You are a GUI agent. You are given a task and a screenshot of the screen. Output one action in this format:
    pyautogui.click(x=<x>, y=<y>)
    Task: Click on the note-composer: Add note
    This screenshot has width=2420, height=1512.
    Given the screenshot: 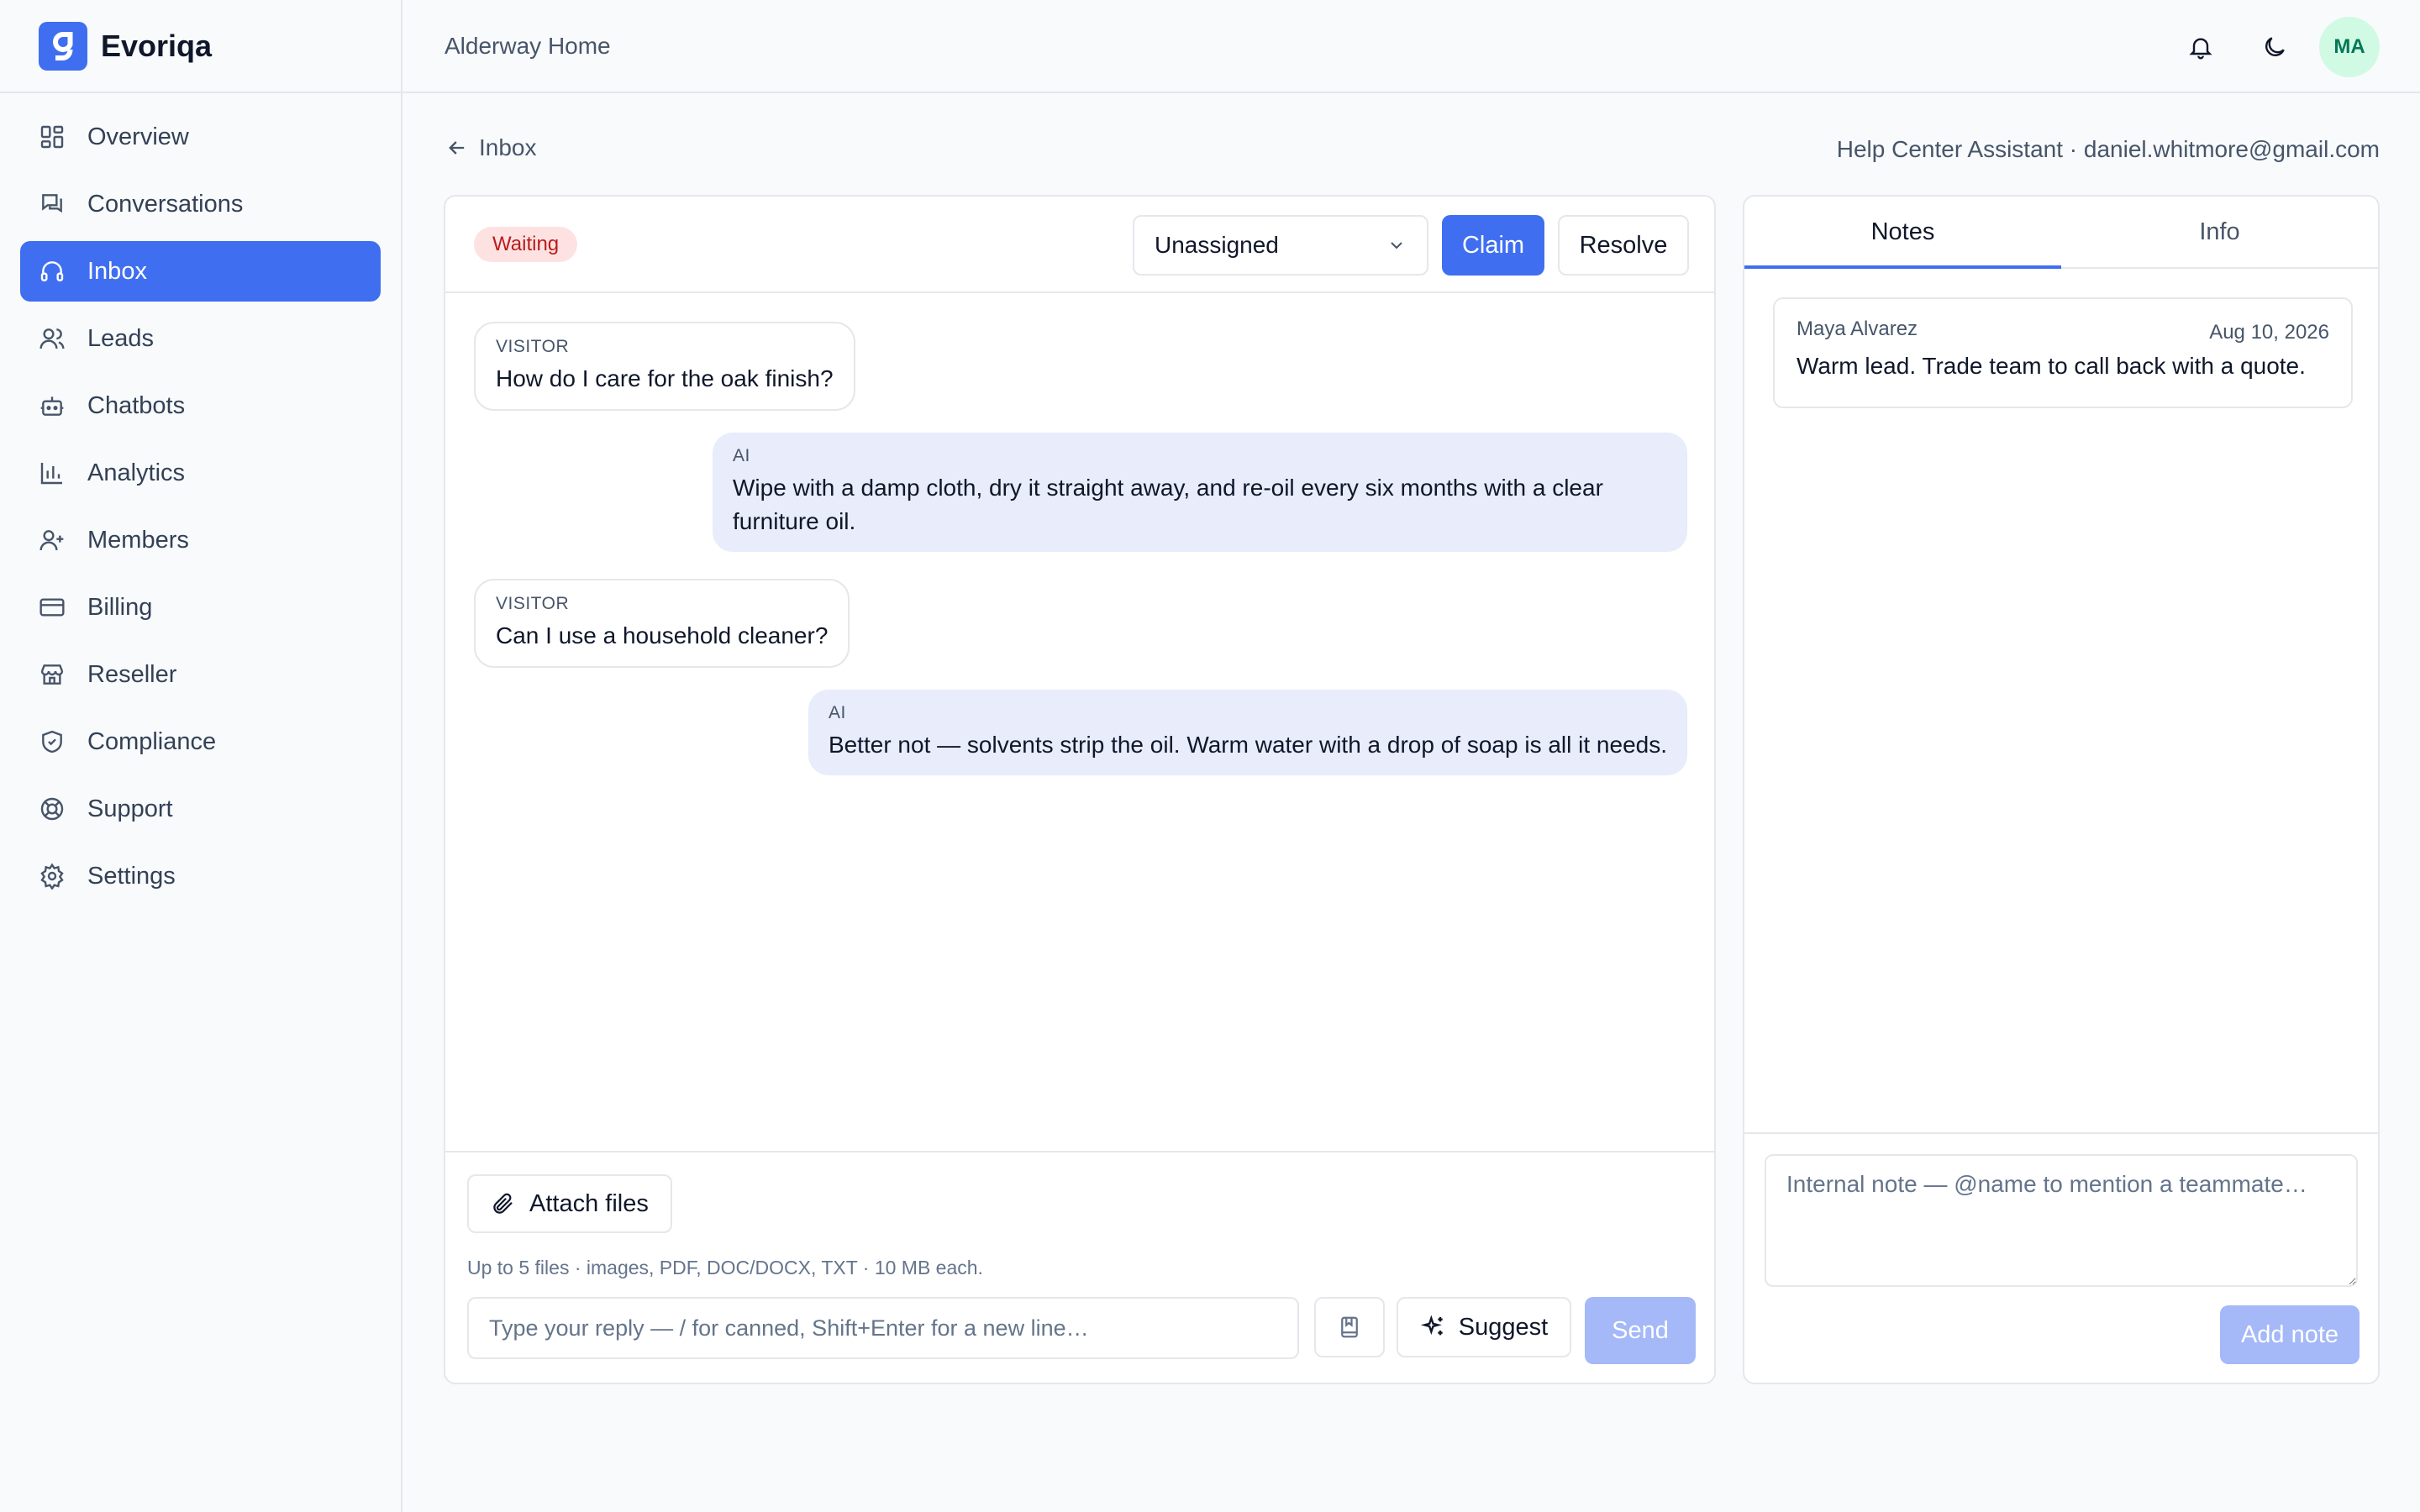 What is the action you would take?
    pyautogui.click(x=2061, y=1257)
    